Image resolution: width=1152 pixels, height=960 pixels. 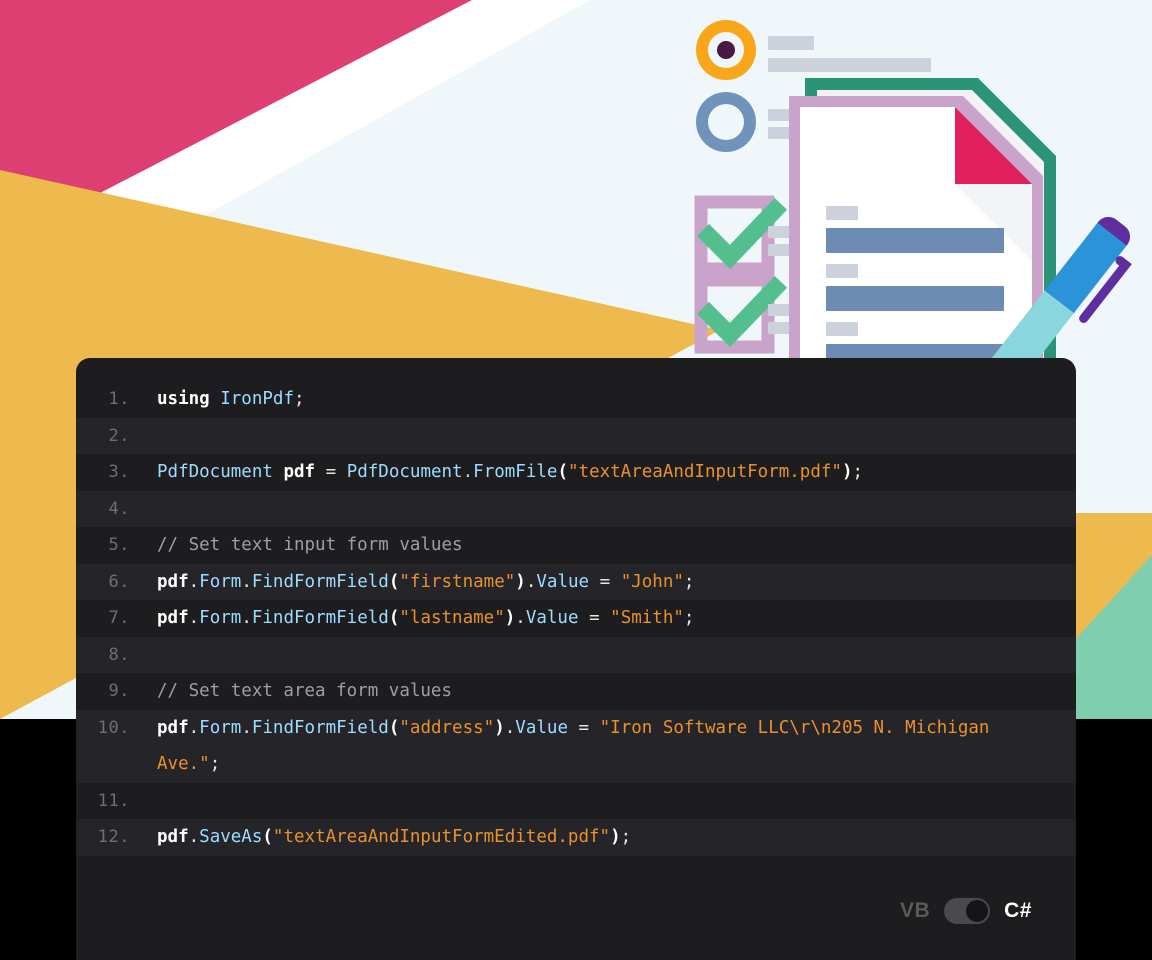 I want to click on line-number: 6., so click(x=119, y=581).